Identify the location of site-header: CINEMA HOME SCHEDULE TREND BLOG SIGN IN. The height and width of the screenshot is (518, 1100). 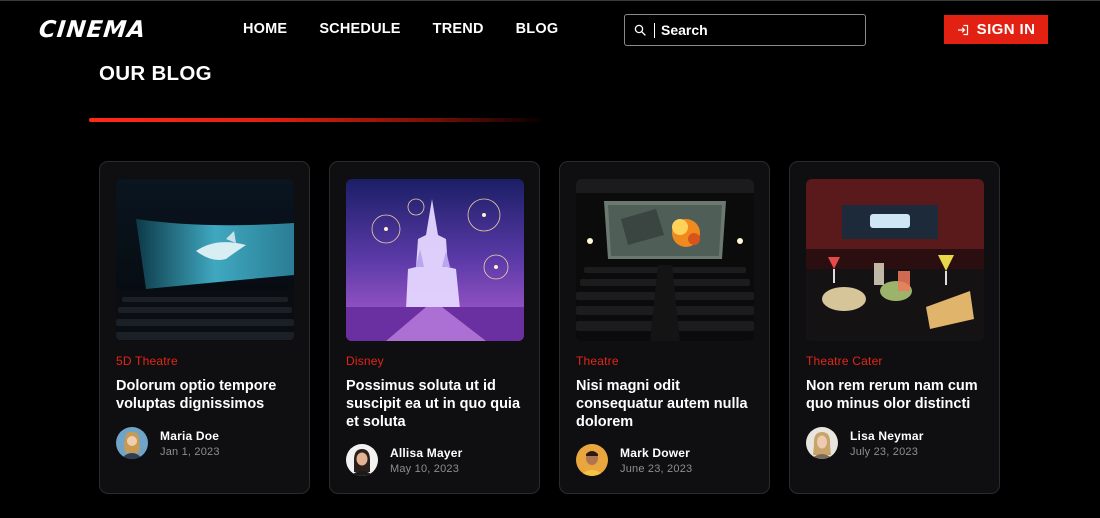
(550, 30).